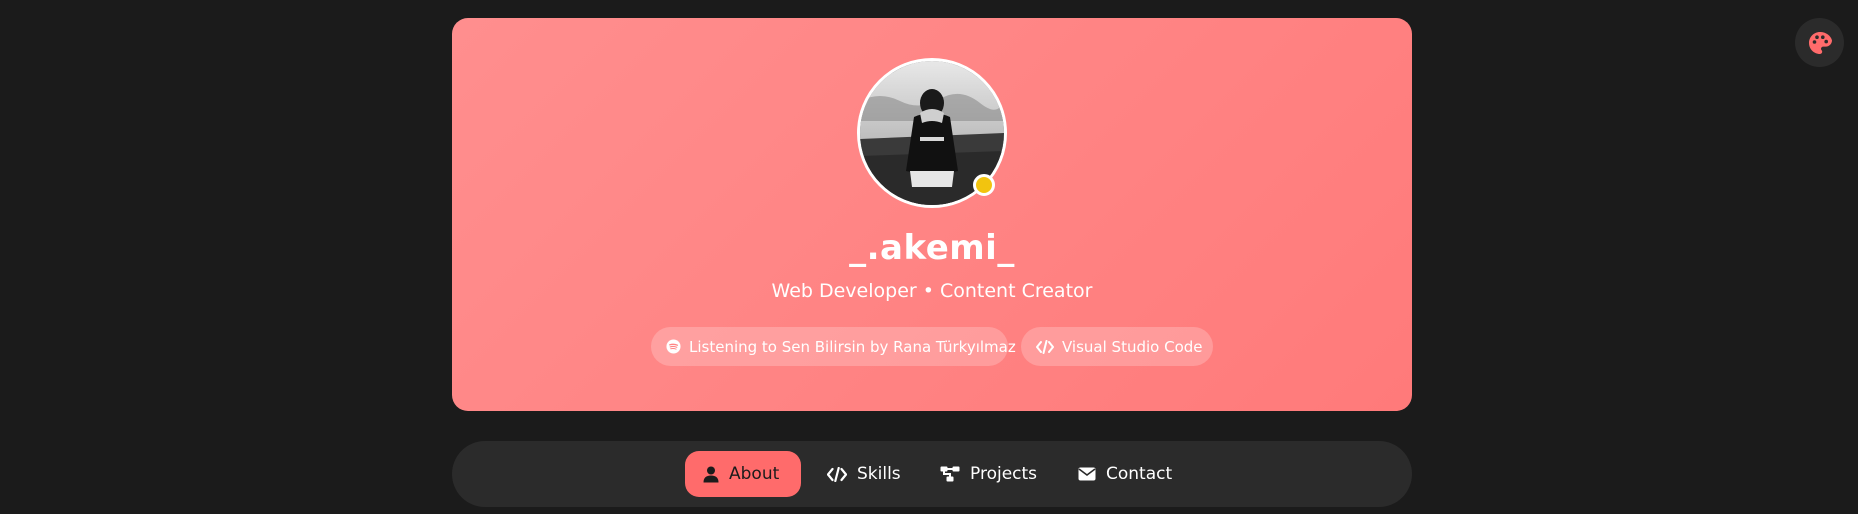 Image resolution: width=1858 pixels, height=514 pixels. I want to click on nav-skills-label: Skills, so click(879, 474).